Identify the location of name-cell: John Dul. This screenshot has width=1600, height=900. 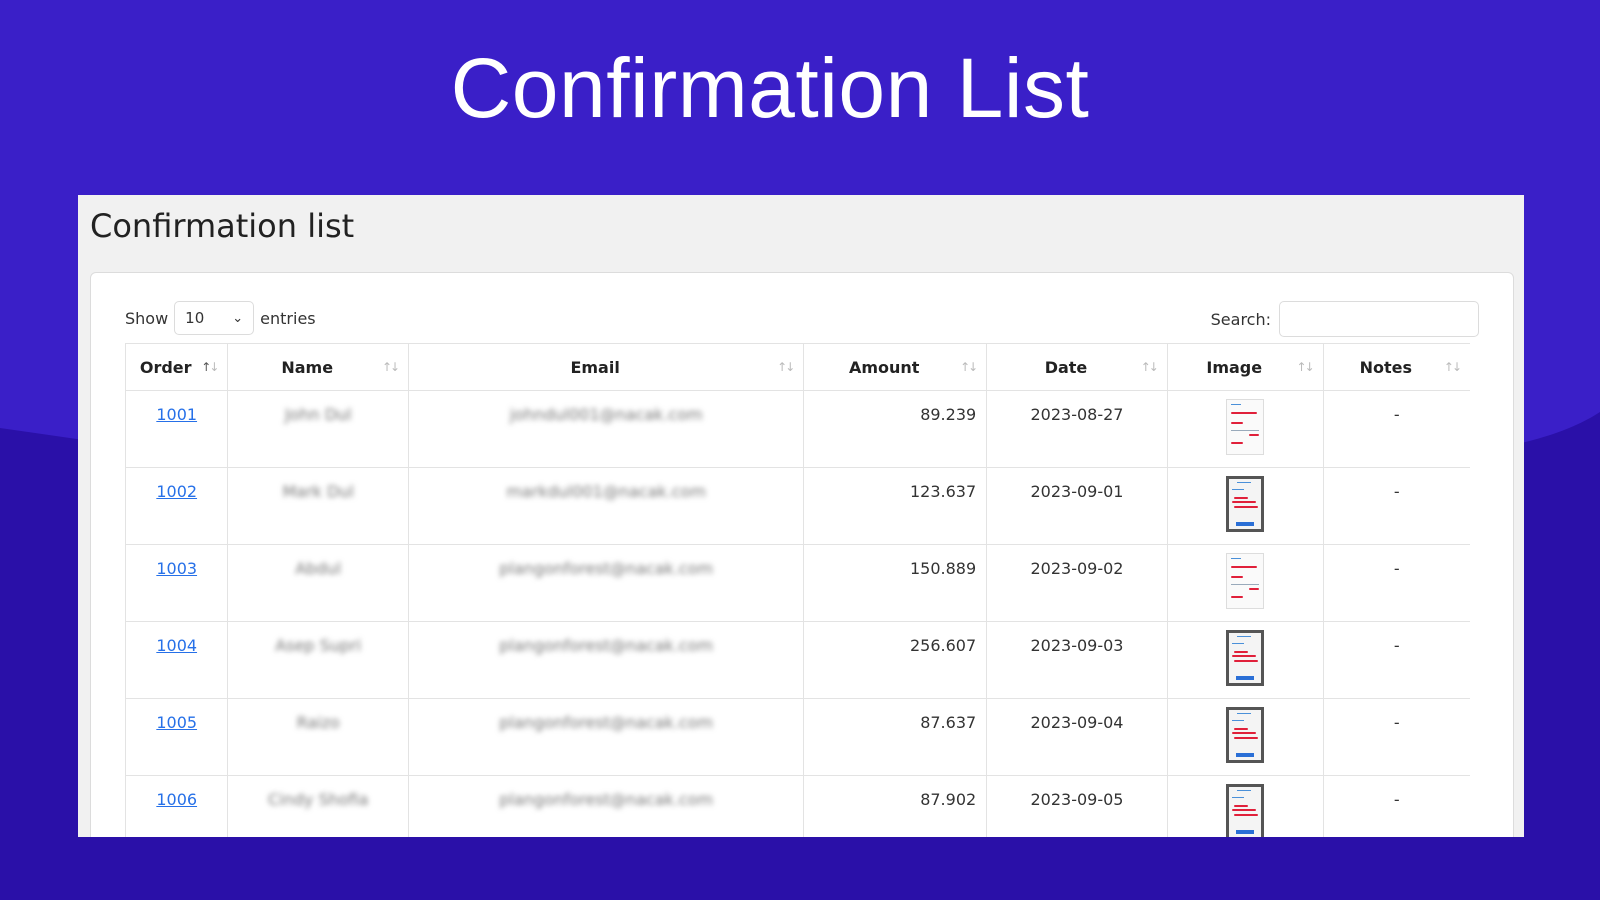
(318, 429).